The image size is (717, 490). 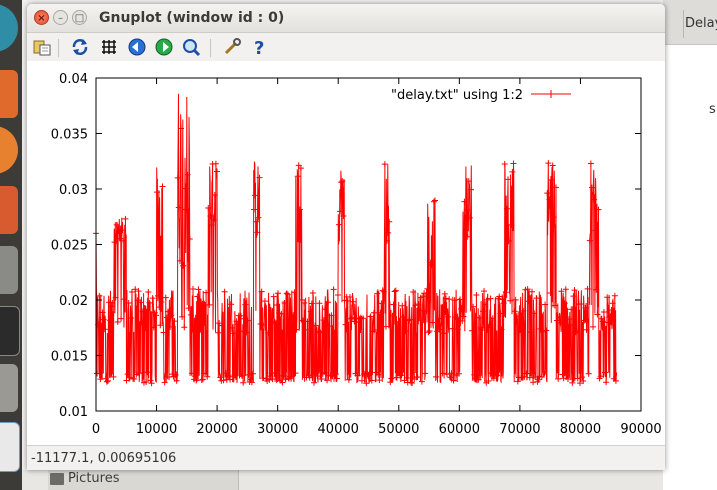 I want to click on launcher-software-icon, so click(x=9, y=210).